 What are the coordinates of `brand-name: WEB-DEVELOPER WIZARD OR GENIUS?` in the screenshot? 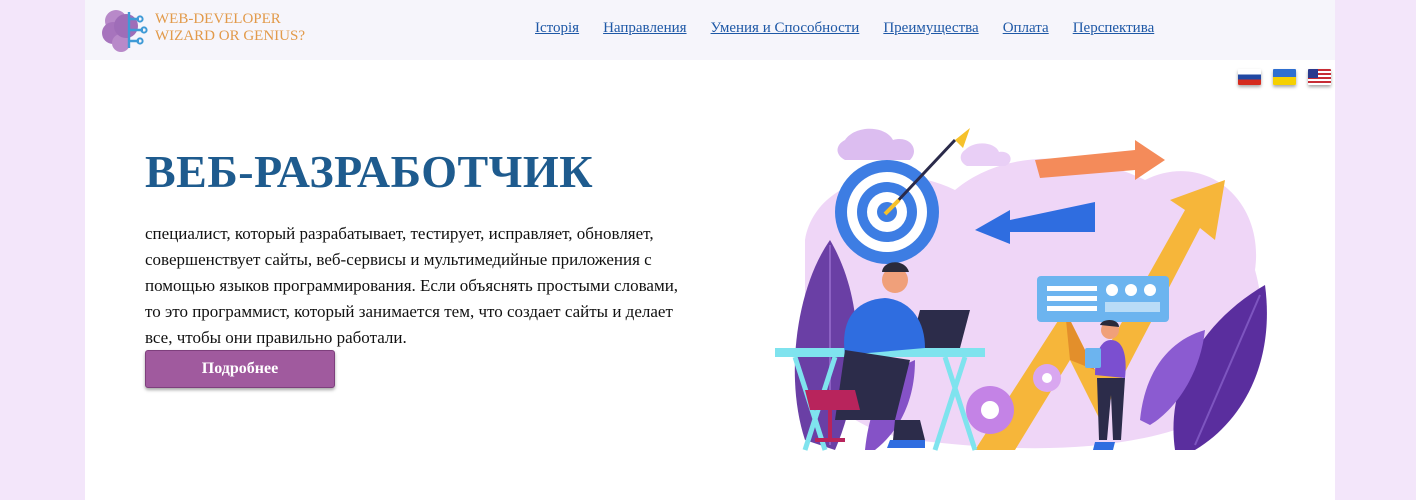 It's located at (230, 28).